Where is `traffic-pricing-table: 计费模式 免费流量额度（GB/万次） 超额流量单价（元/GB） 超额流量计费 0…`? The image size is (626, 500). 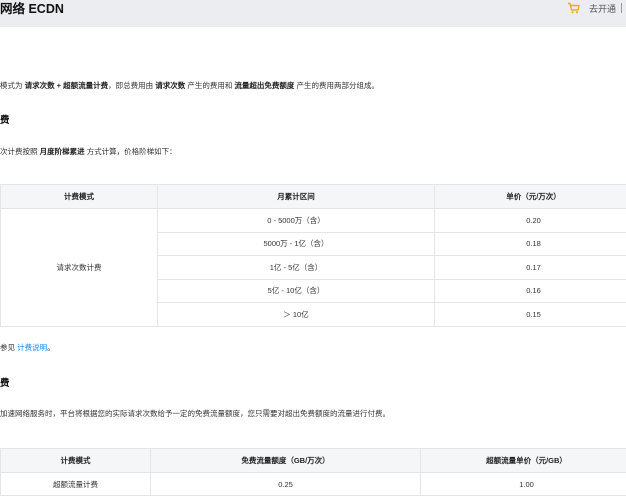
traffic-pricing-table: 计费模式 免费流量额度（GB/万次） 超额流量单价（元/GB） 超额流量计费 0… is located at coordinates (313, 472).